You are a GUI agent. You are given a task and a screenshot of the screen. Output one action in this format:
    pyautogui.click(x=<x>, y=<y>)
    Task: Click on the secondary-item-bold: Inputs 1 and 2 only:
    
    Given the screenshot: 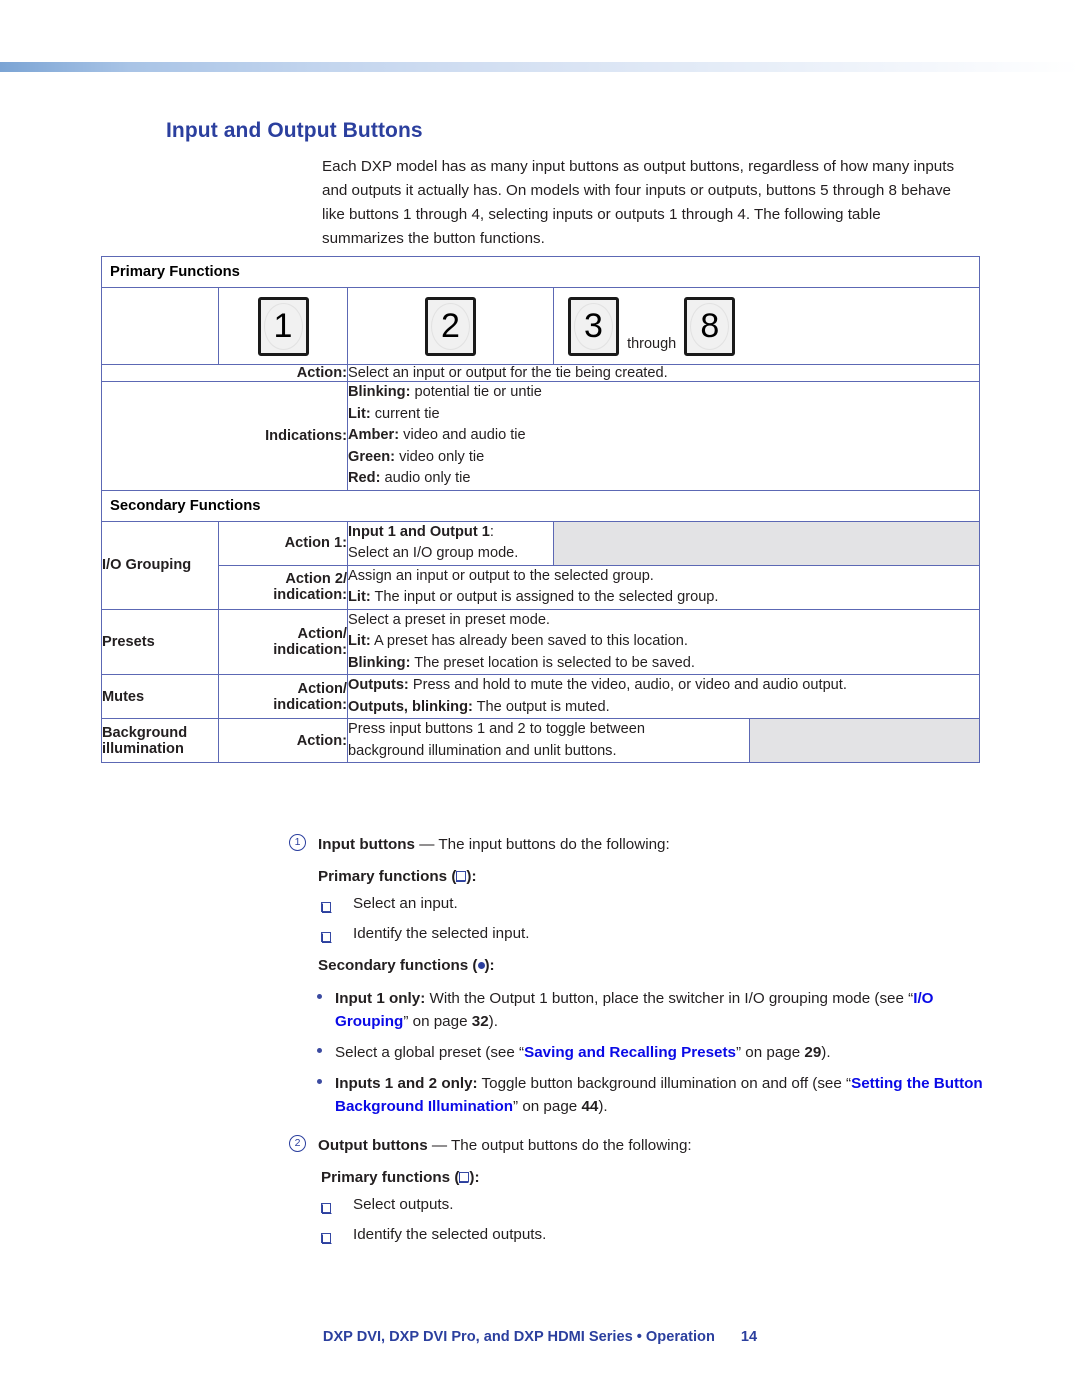 What is the action you would take?
    pyautogui.click(x=406, y=1083)
    